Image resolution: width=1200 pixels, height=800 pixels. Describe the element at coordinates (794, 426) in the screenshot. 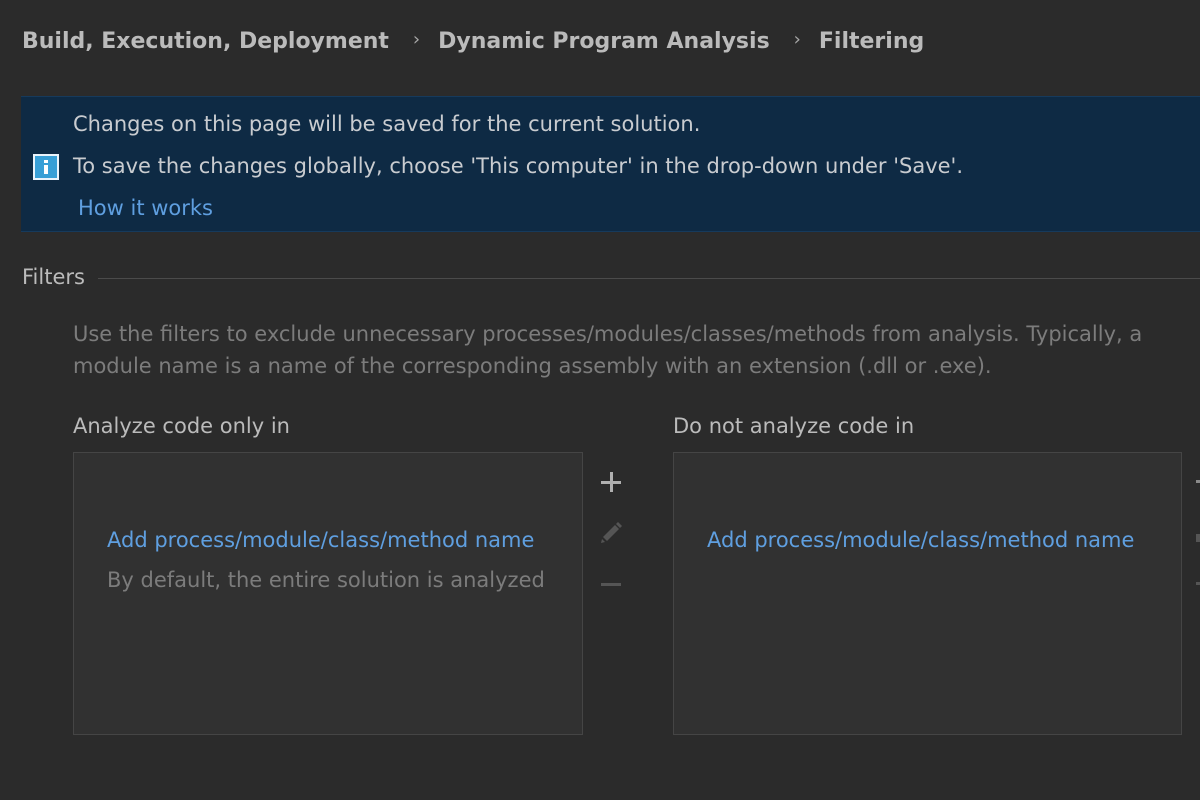

I see `do-not-analyze-label: Do not analyze code in` at that location.